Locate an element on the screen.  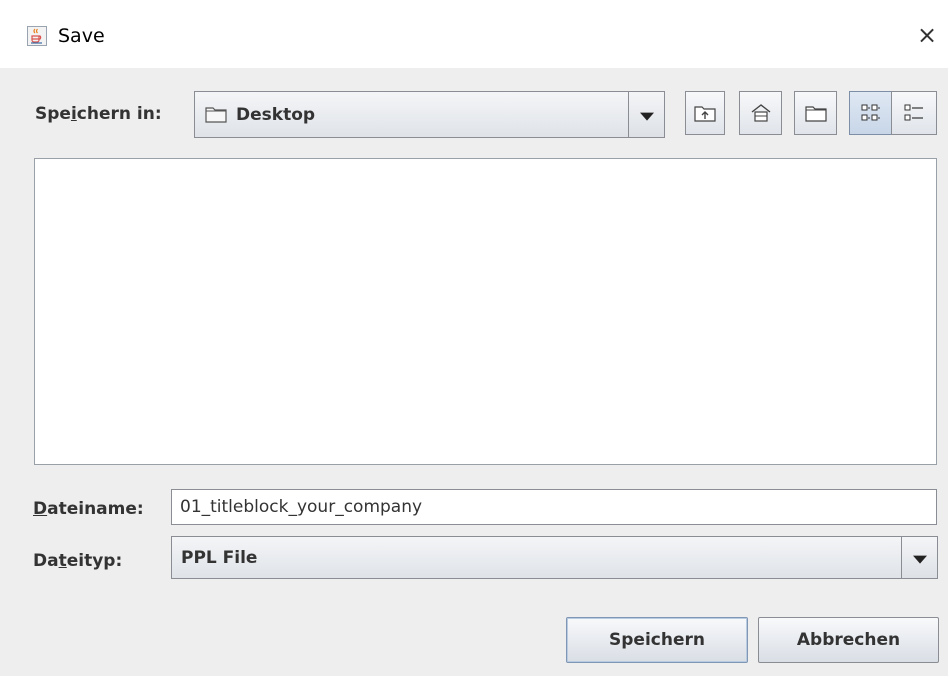
folder-up-icon is located at coordinates (705, 114).